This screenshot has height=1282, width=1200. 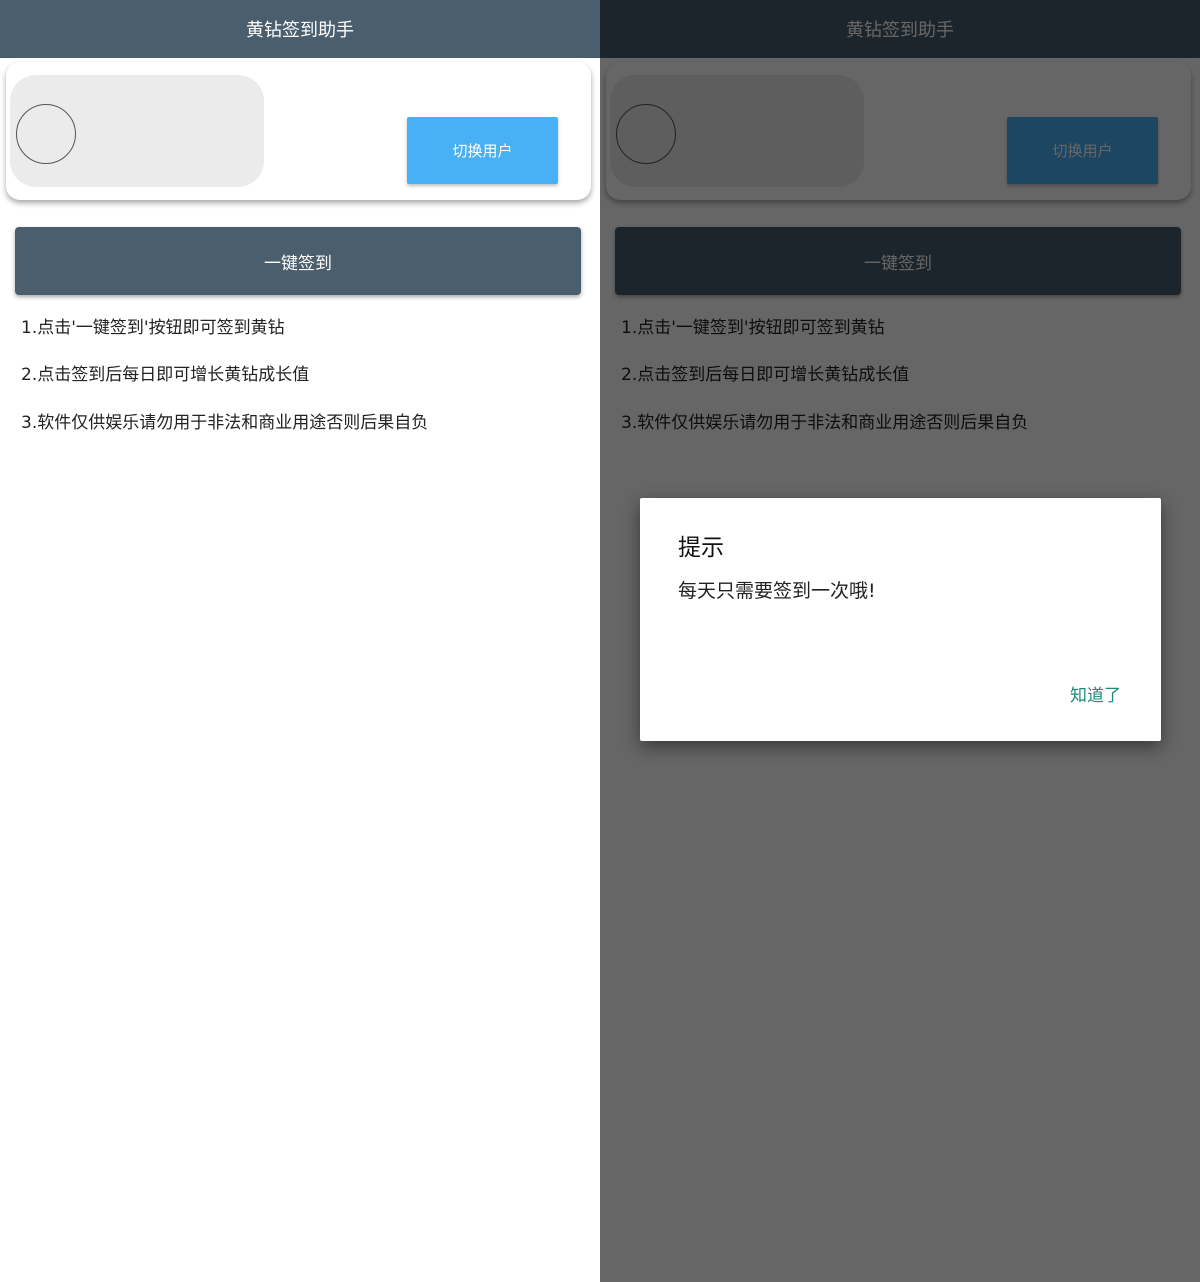 What do you see at coordinates (298, 131) in the screenshot?
I see `user-card: 切换用户` at bounding box center [298, 131].